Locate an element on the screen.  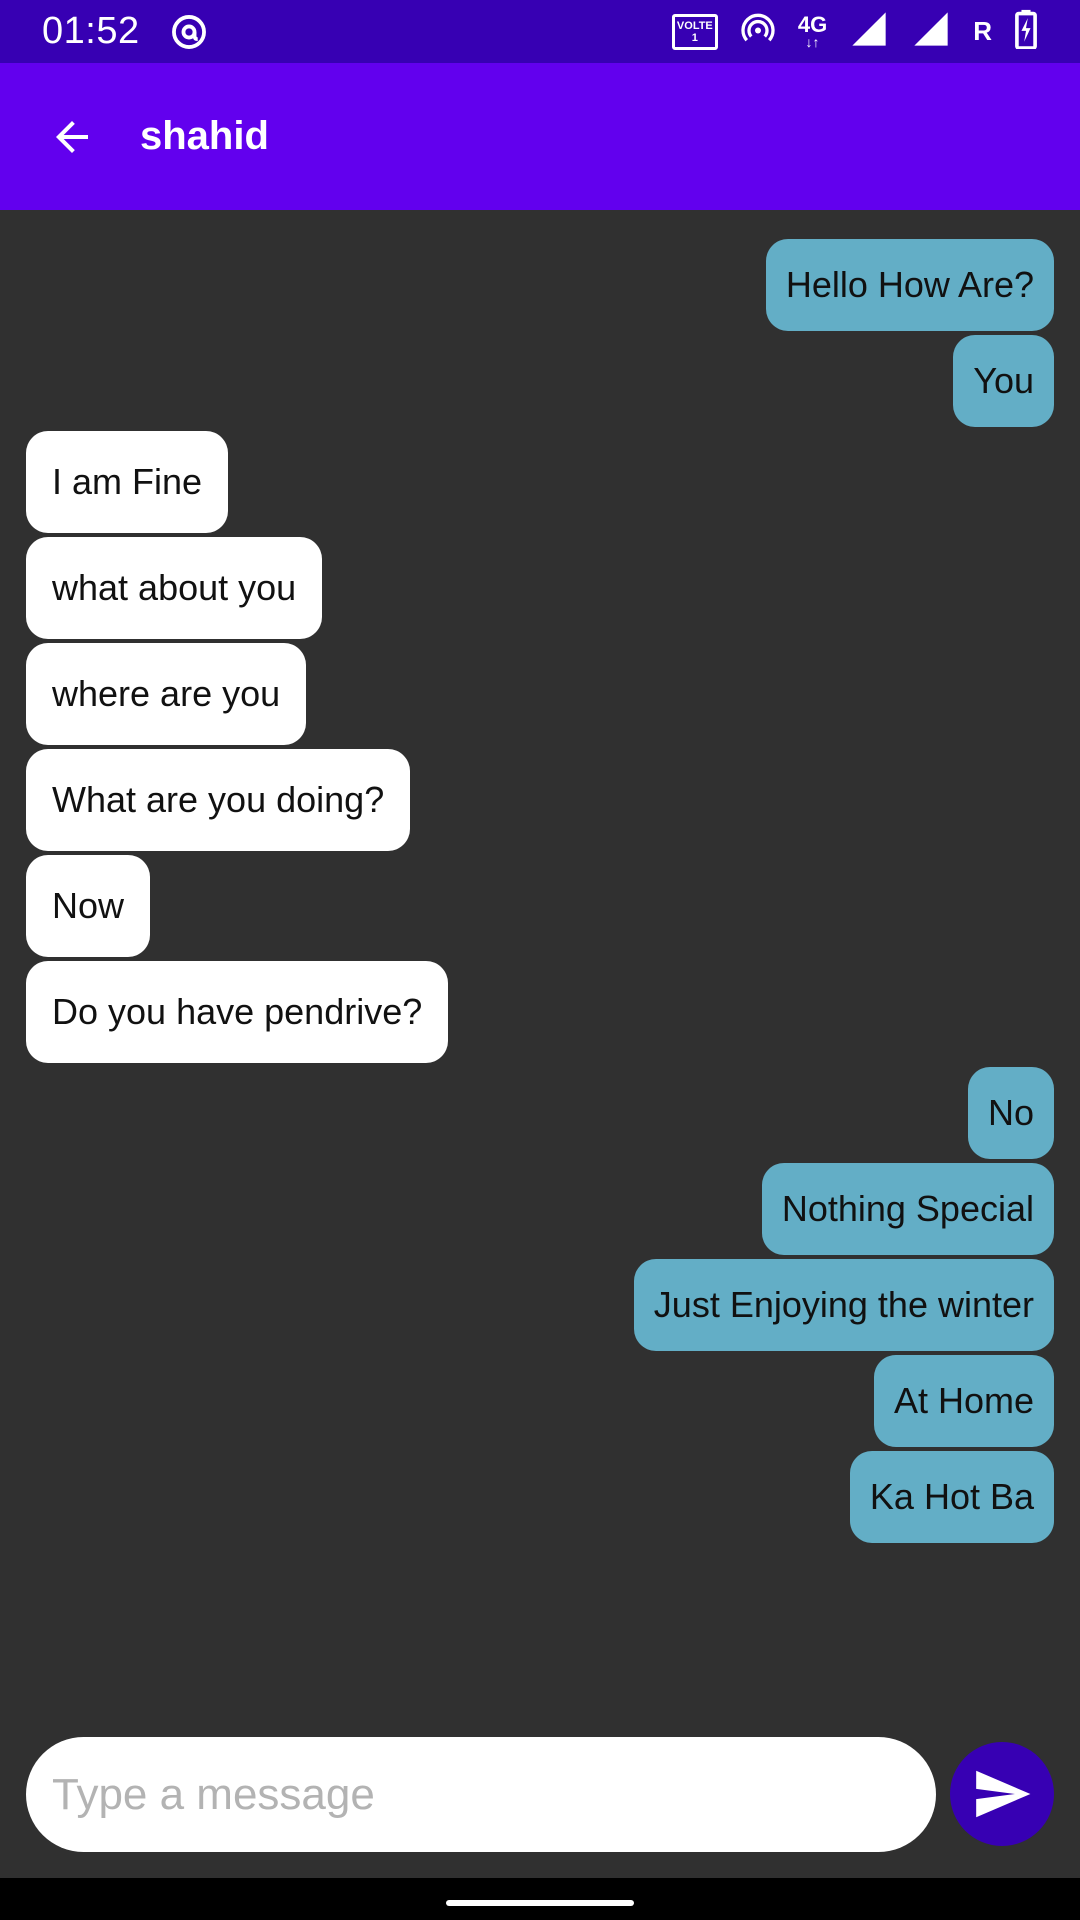
message-input is located at coordinates (481, 1794).